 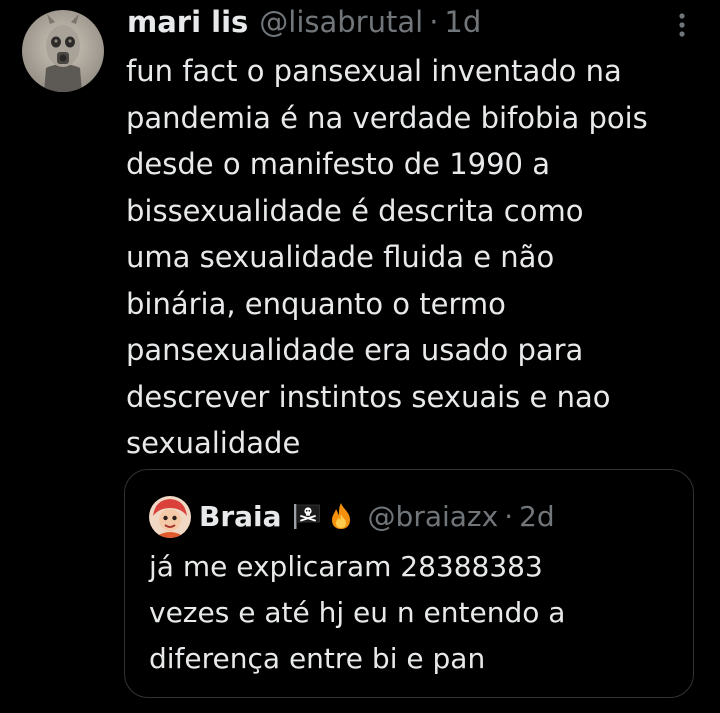 I want to click on quoted-tweet-timestamp: 2d, so click(x=537, y=516).